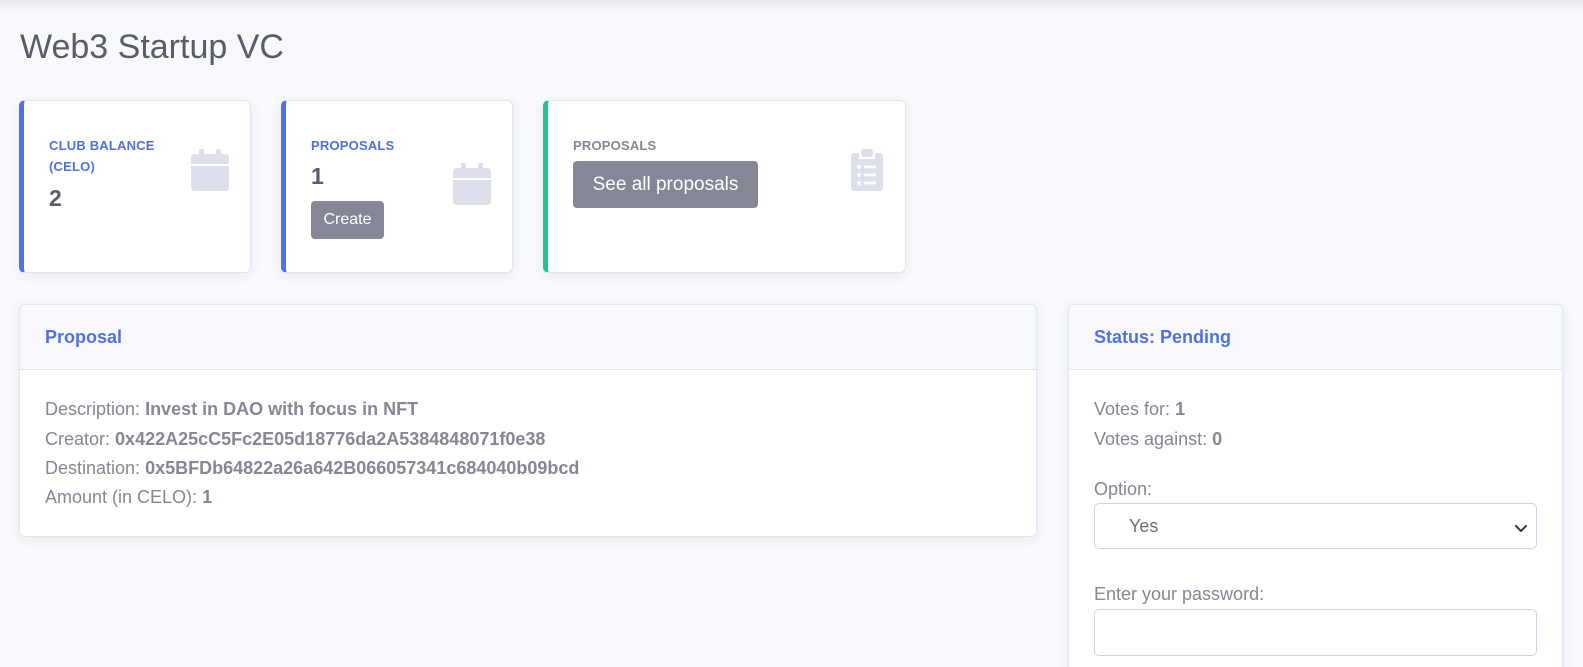  Describe the element at coordinates (55, 198) in the screenshot. I see `club-balance-value: 2` at that location.